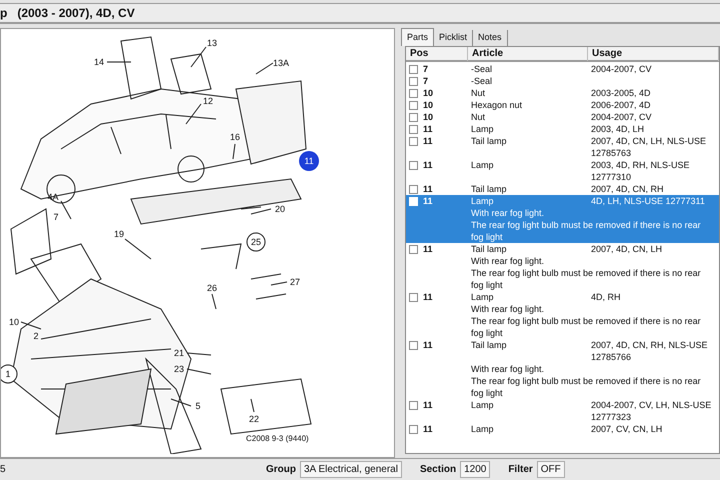  What do you see at coordinates (56, 217) in the screenshot?
I see `callout-number: 7` at bounding box center [56, 217].